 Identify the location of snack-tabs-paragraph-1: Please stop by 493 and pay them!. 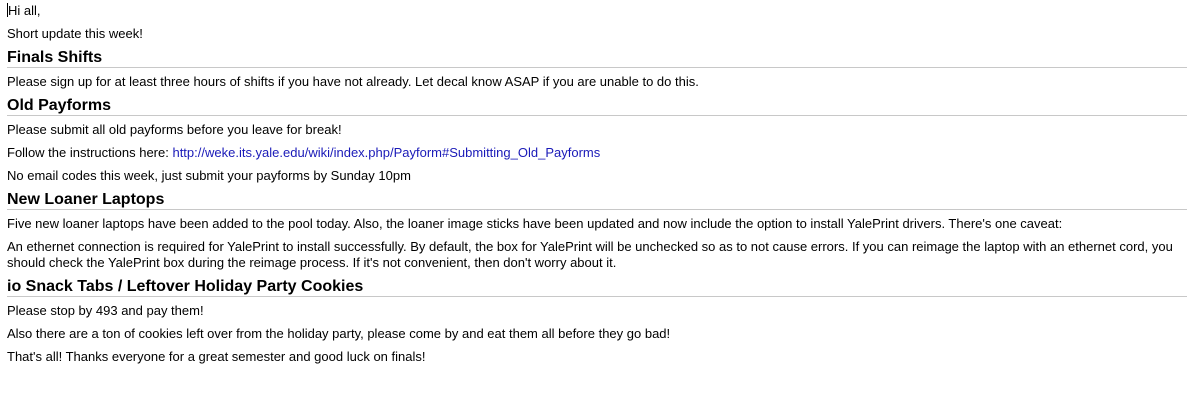
(105, 310).